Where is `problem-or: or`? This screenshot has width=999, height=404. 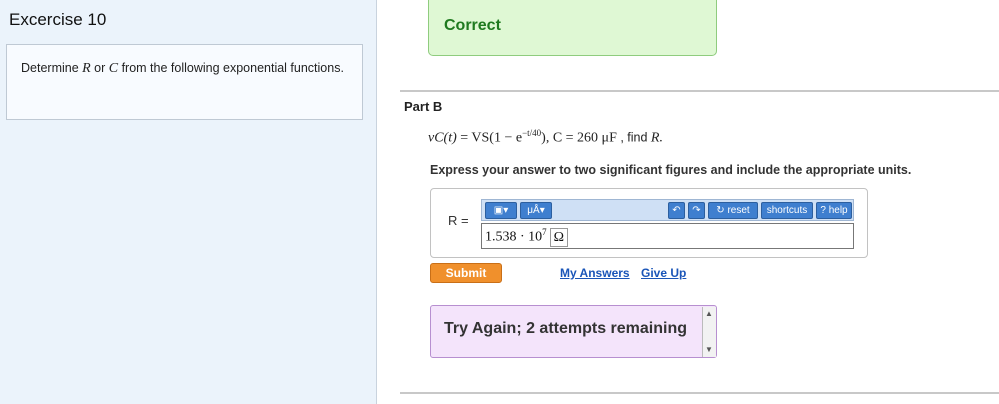
problem-or: or is located at coordinates (99, 68).